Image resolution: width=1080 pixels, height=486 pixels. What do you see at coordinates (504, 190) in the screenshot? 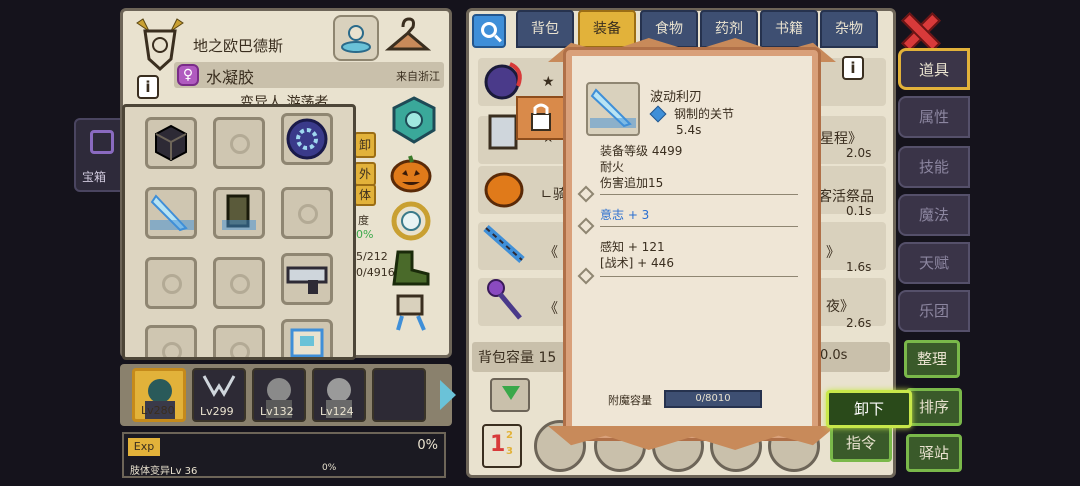
I see `pumpkin-mask-icon` at bounding box center [504, 190].